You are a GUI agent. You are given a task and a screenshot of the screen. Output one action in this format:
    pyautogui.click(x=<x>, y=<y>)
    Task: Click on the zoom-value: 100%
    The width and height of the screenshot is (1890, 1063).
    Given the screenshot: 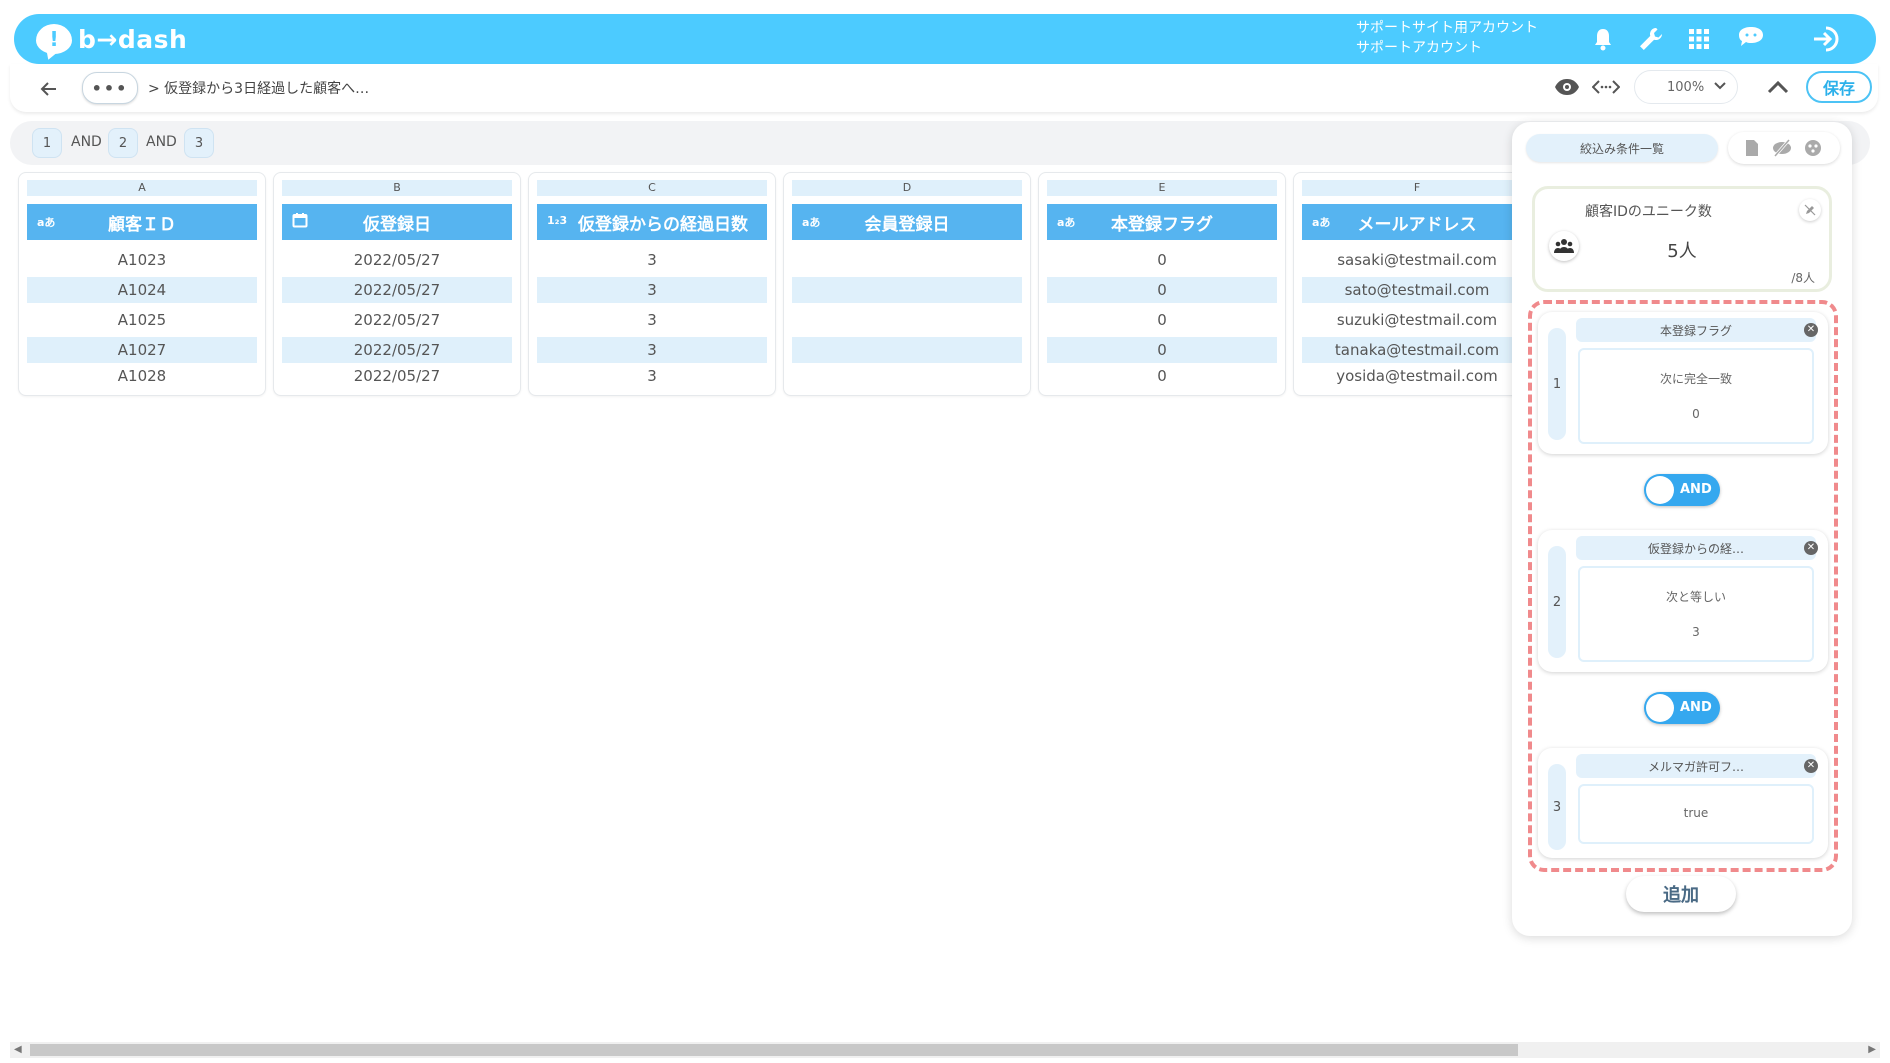 What is the action you would take?
    pyautogui.click(x=1686, y=87)
    